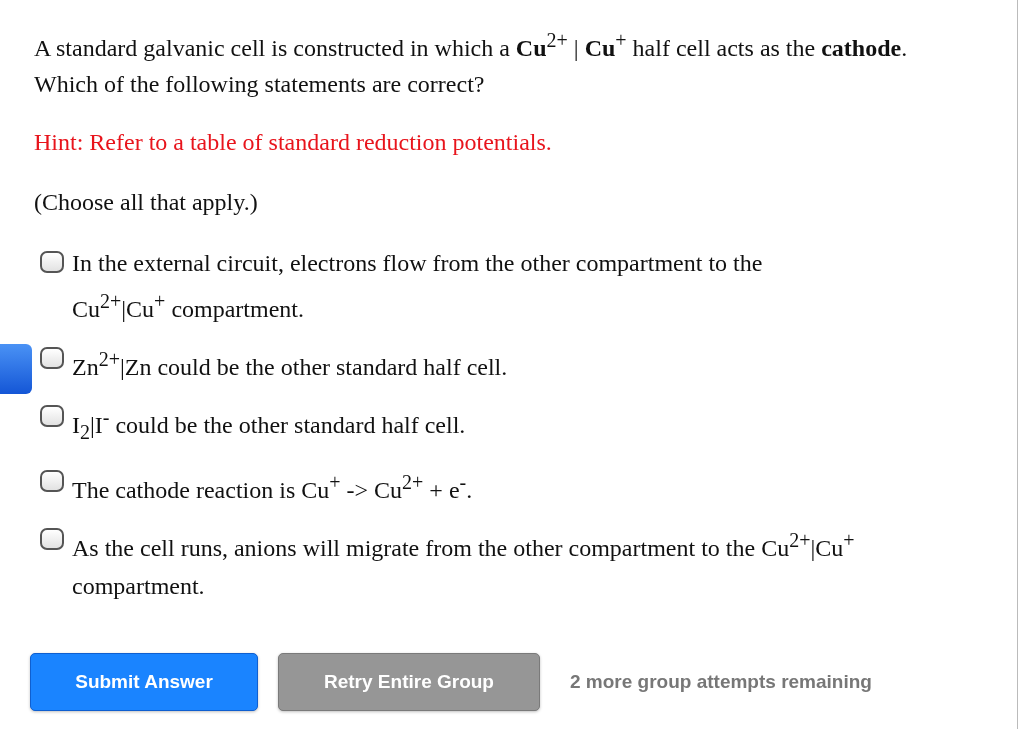  I want to click on option-text: As the cell runs, anions will migrate from the other compartment to the Cu$^{2+}$|Cu$^{+}$ compartment., so click(464, 564).